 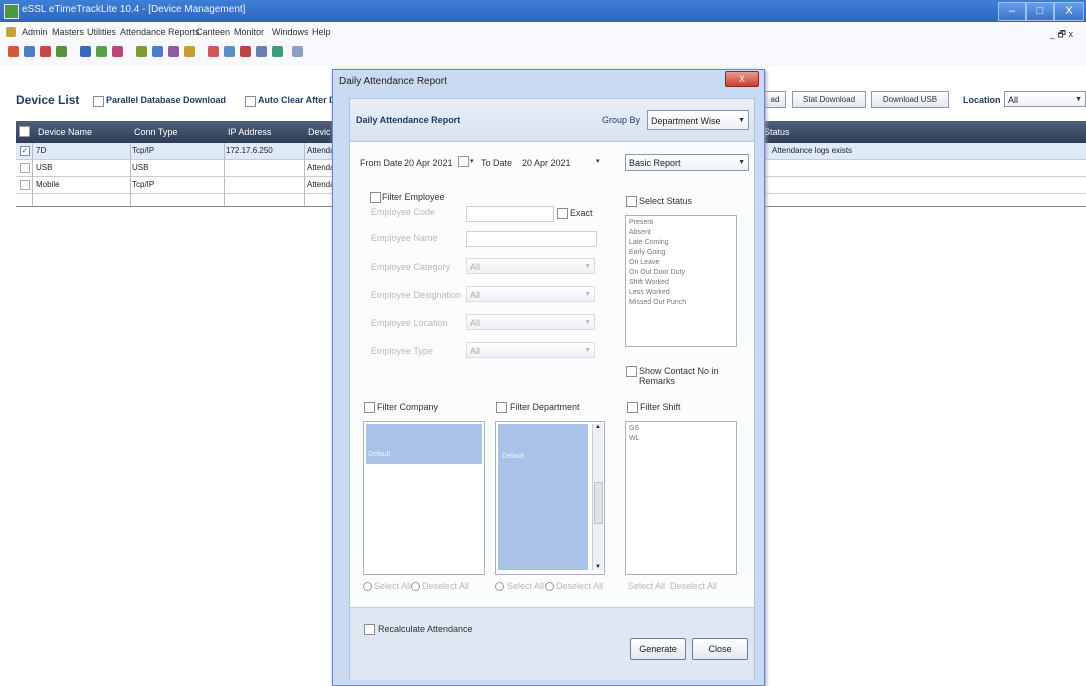 I want to click on from-date-value: 20 Apr 2021, so click(x=428, y=163).